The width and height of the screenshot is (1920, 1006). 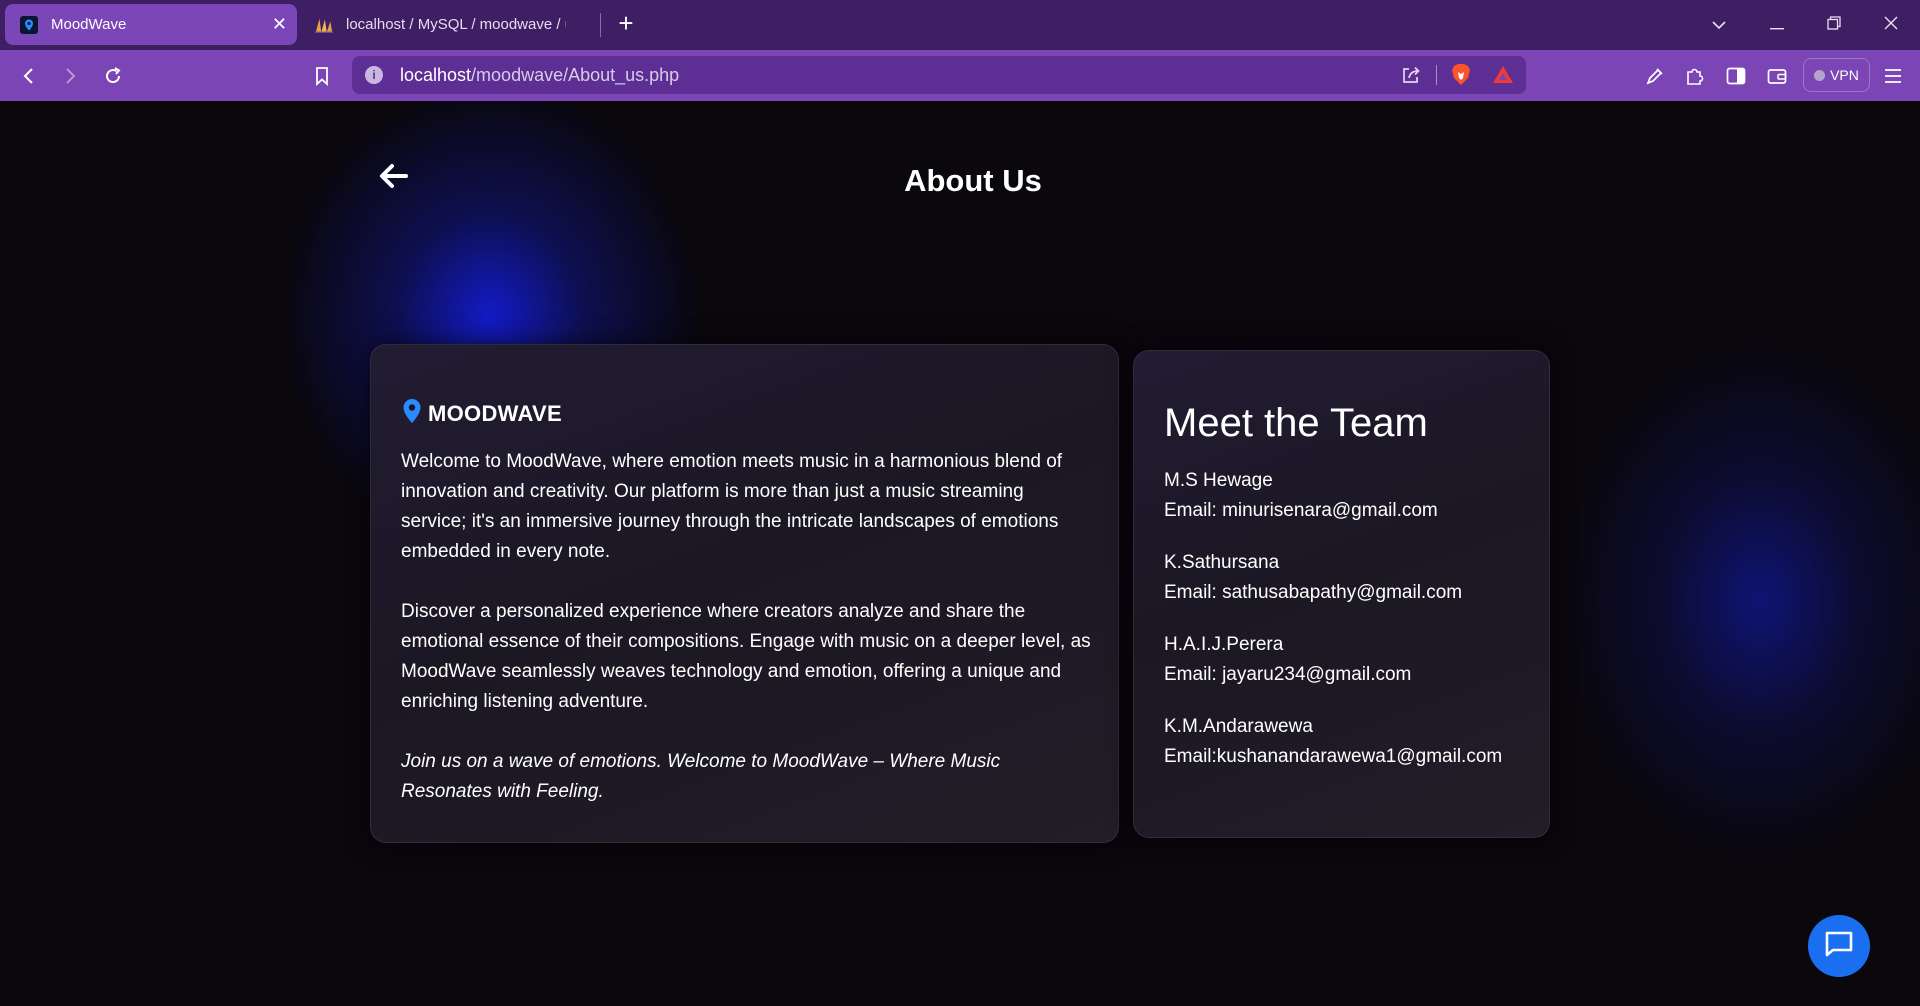 What do you see at coordinates (939, 75) in the screenshot?
I see `address-bar: i localhost/moodwave/About_us.php` at bounding box center [939, 75].